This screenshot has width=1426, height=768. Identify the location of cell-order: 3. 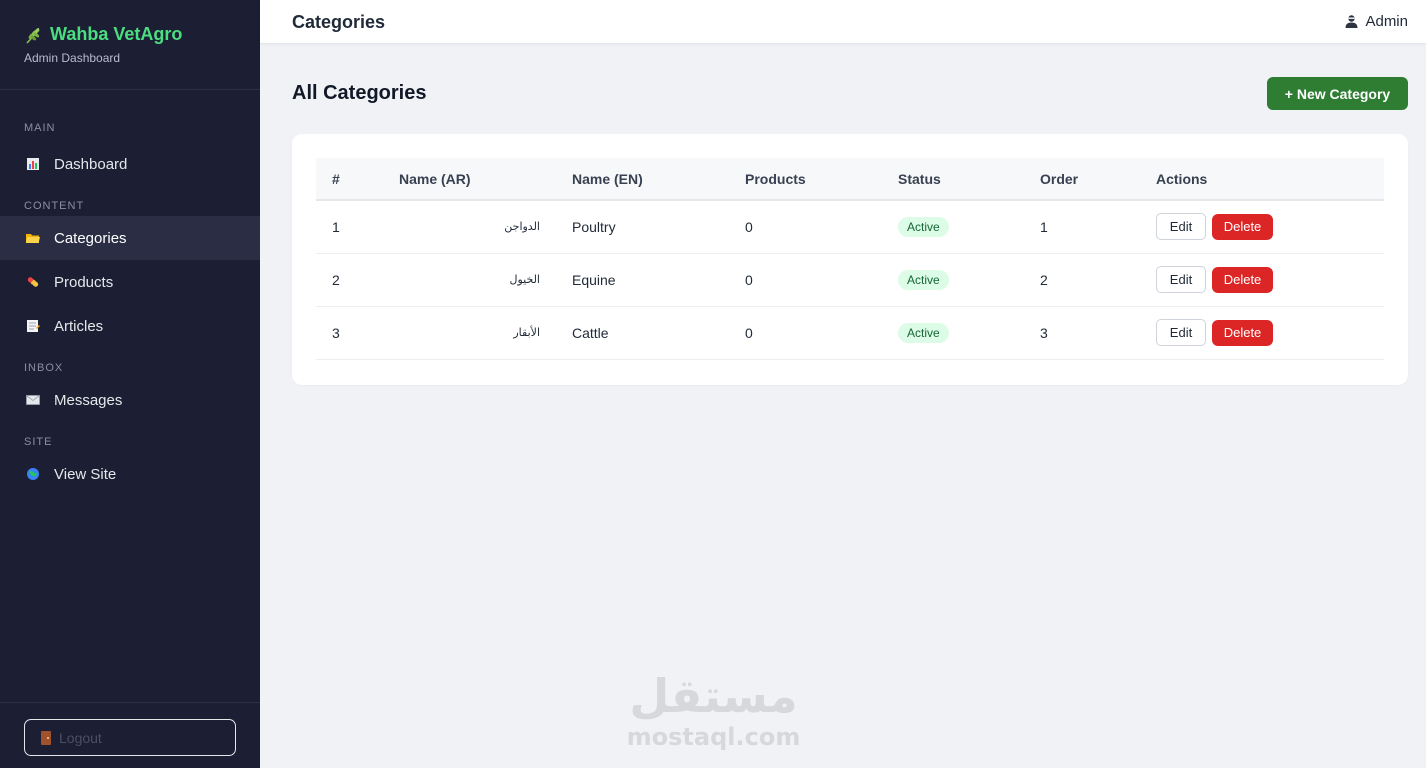
(1044, 332).